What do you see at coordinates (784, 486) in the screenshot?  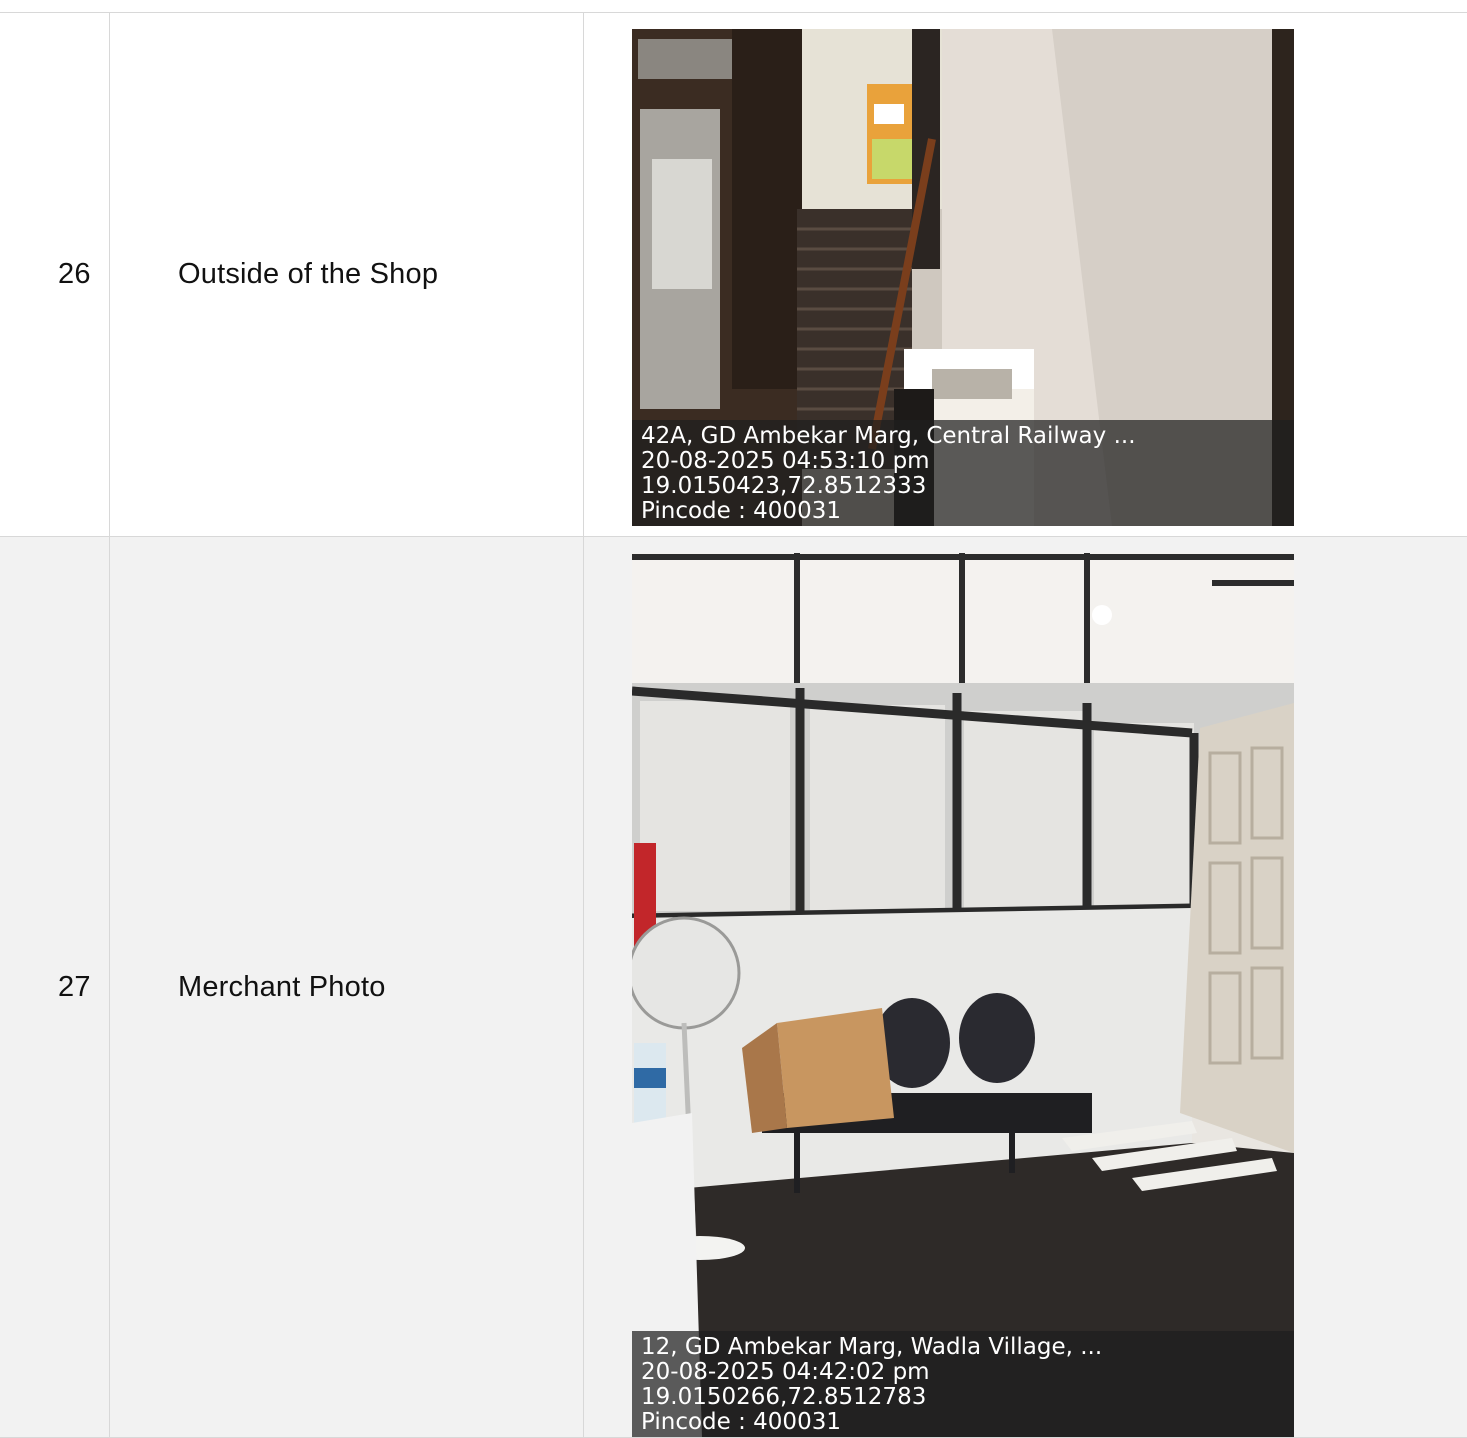 I see `geotag-coordinates: 19.0150423,72.8512333` at bounding box center [784, 486].